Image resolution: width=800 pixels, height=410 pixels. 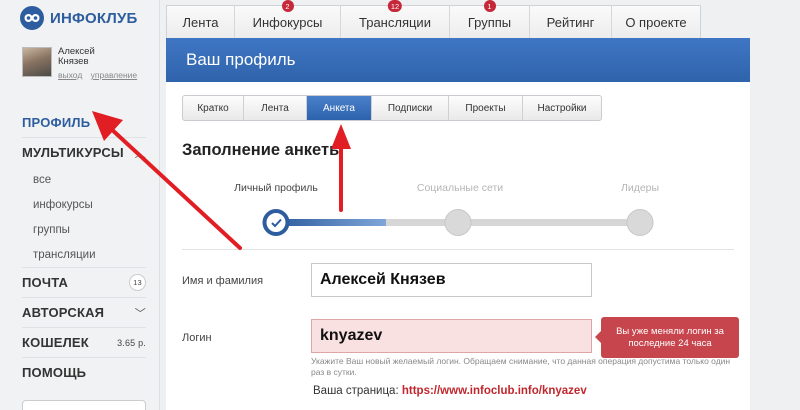 I want to click on tab-label: Рейтинг, so click(x=570, y=22).